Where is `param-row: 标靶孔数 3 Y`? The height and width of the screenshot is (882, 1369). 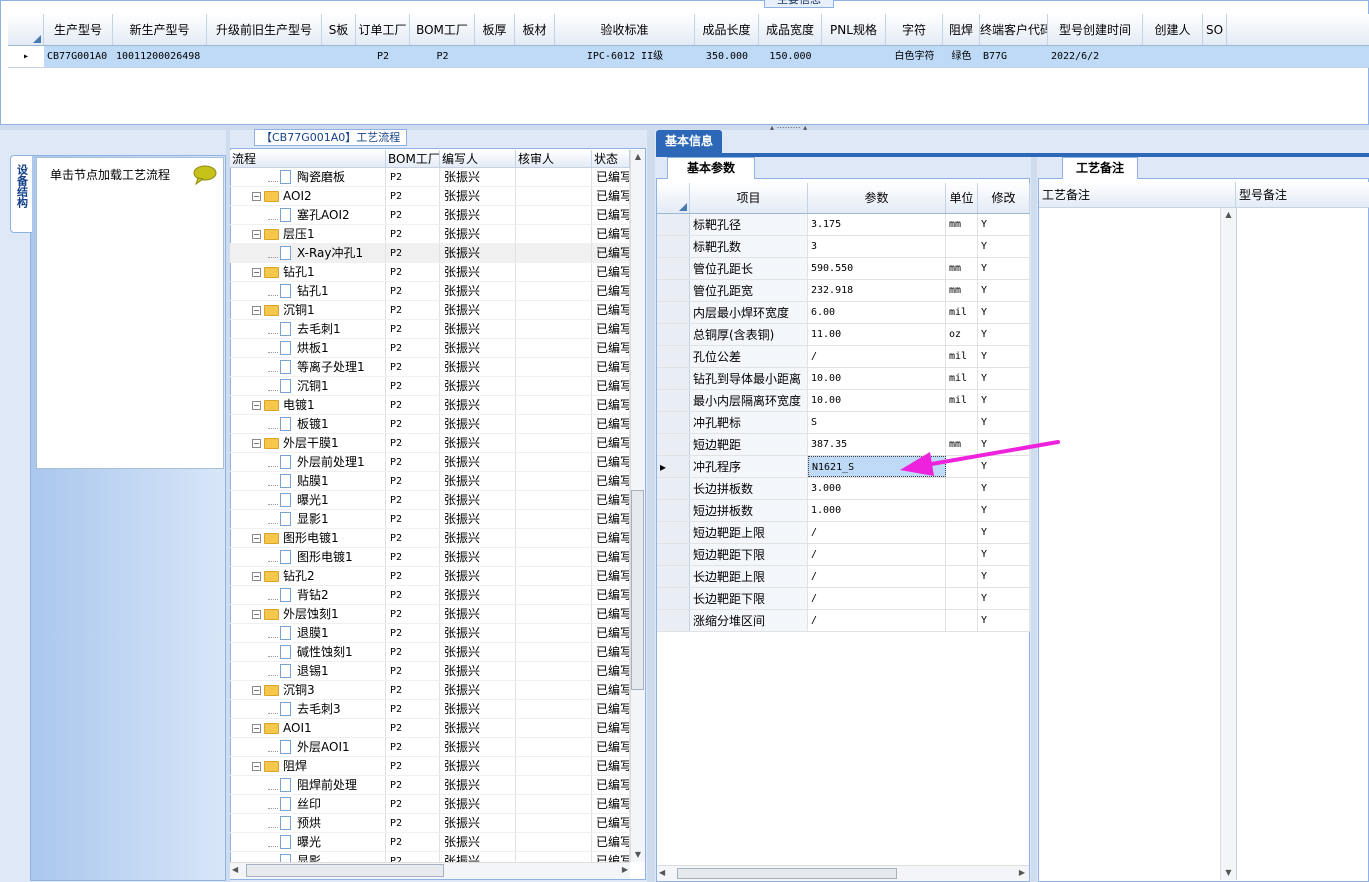 param-row: 标靶孔数 3 Y is located at coordinates (843, 247).